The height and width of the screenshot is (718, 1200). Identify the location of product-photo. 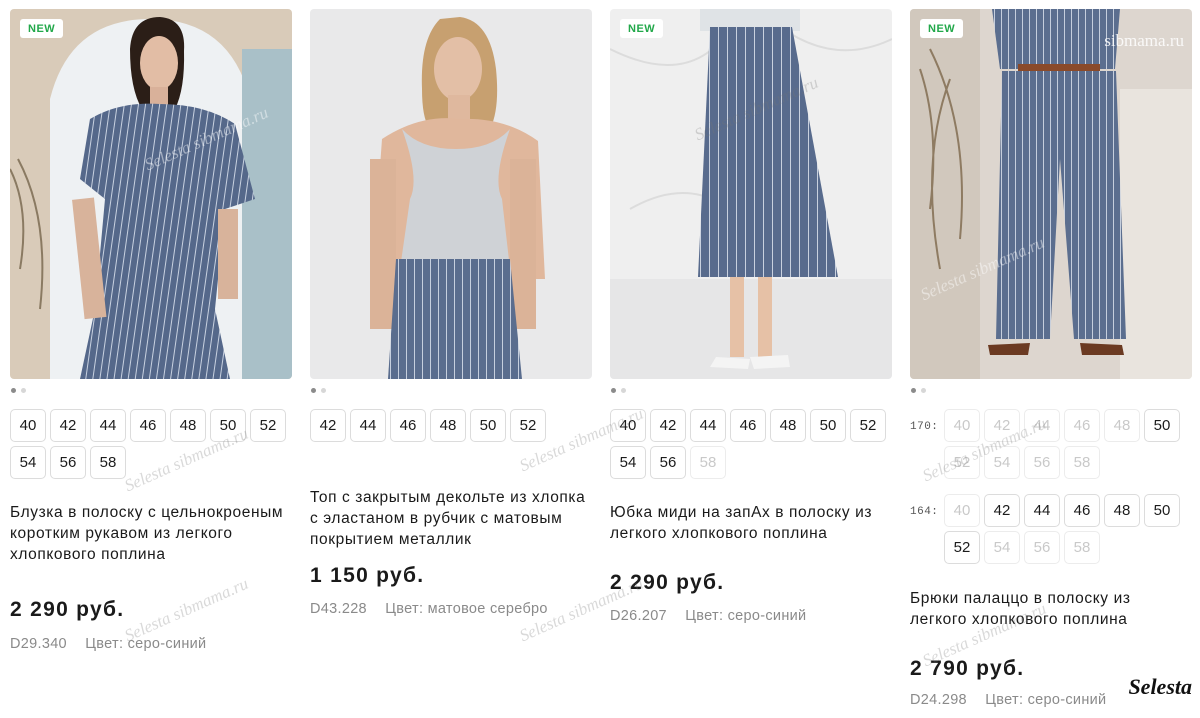
(451, 194).